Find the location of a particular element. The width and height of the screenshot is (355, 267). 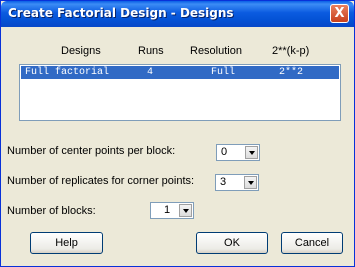

design-resolution: Full is located at coordinates (223, 72).